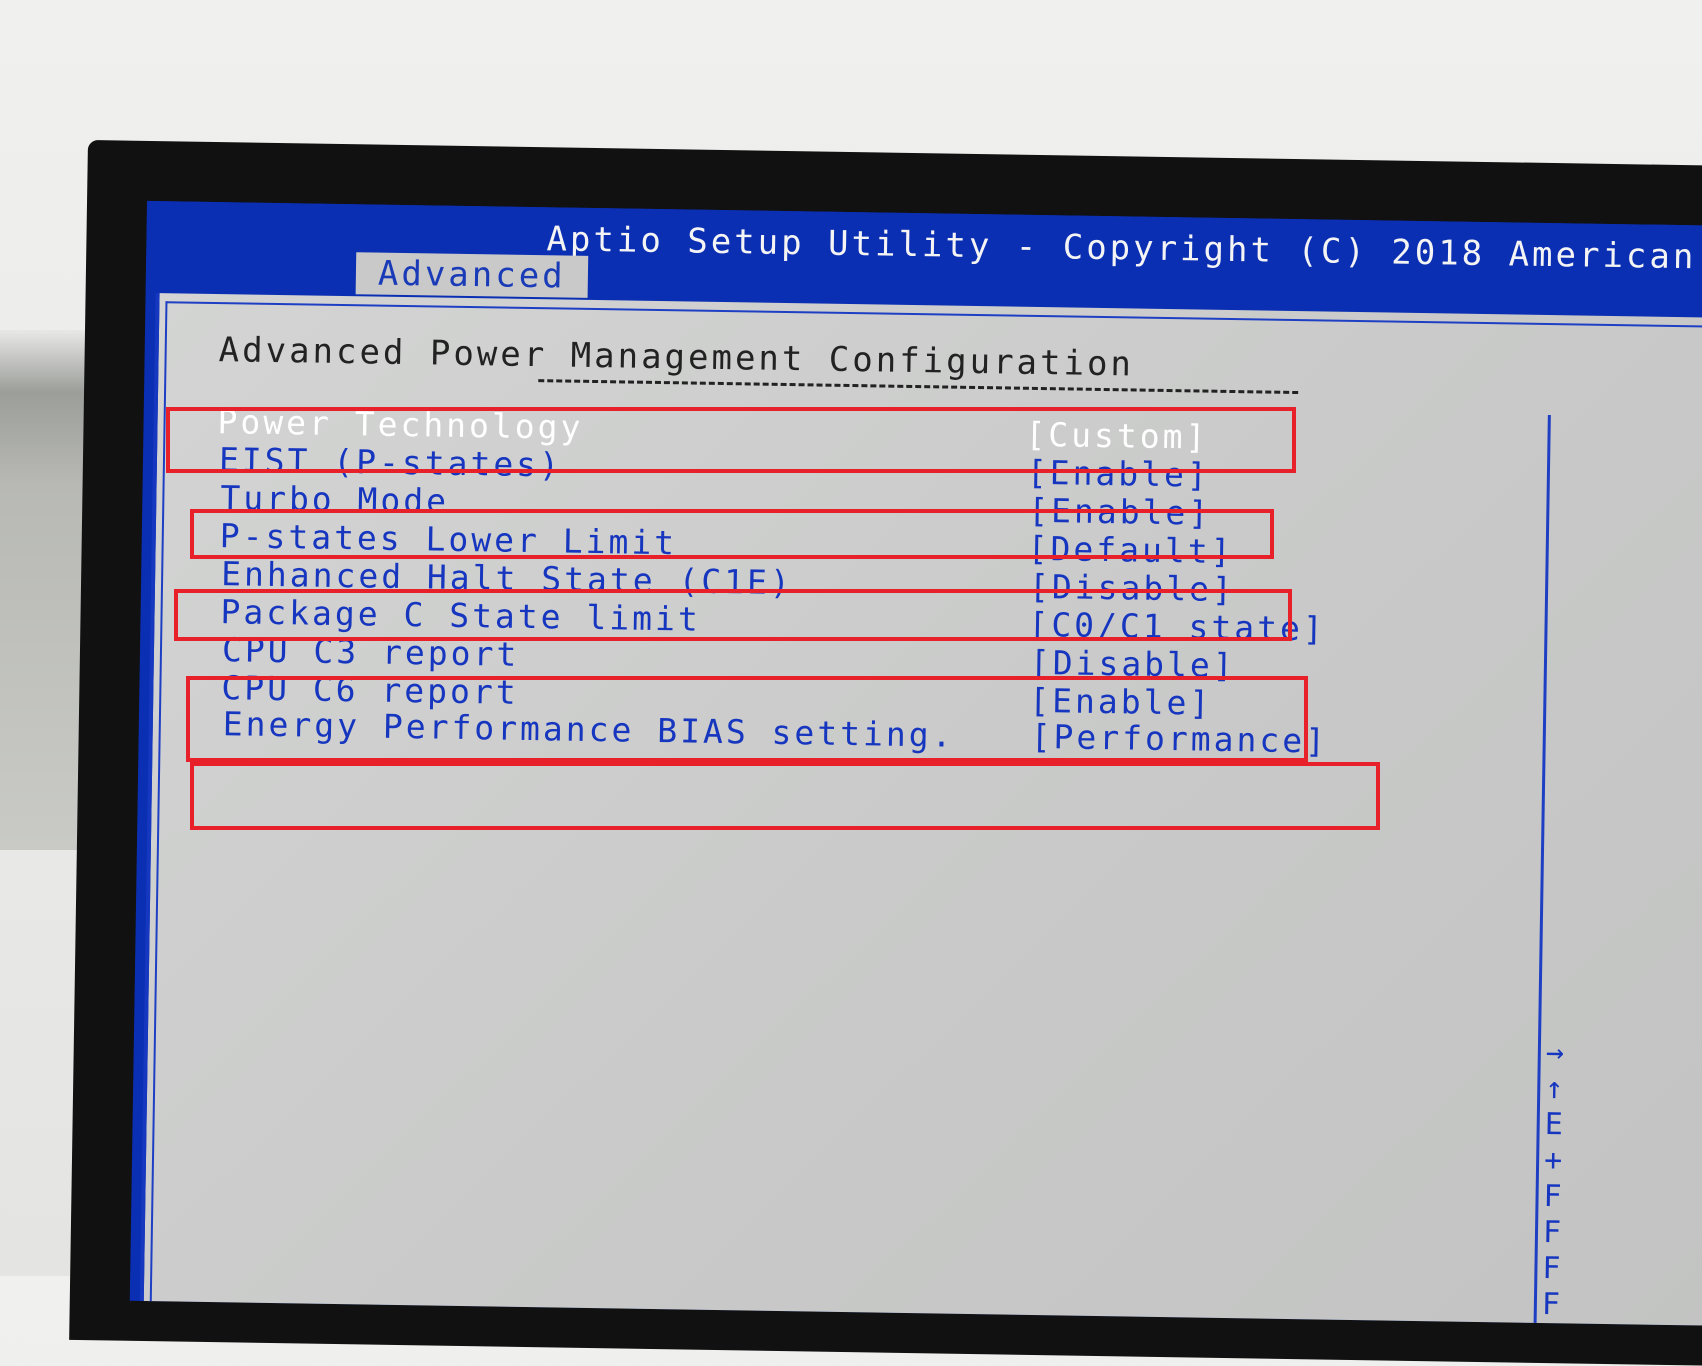 This screenshot has width=1702, height=1366. What do you see at coordinates (733, 615) in the screenshot?
I see `annotation-box-c1e` at bounding box center [733, 615].